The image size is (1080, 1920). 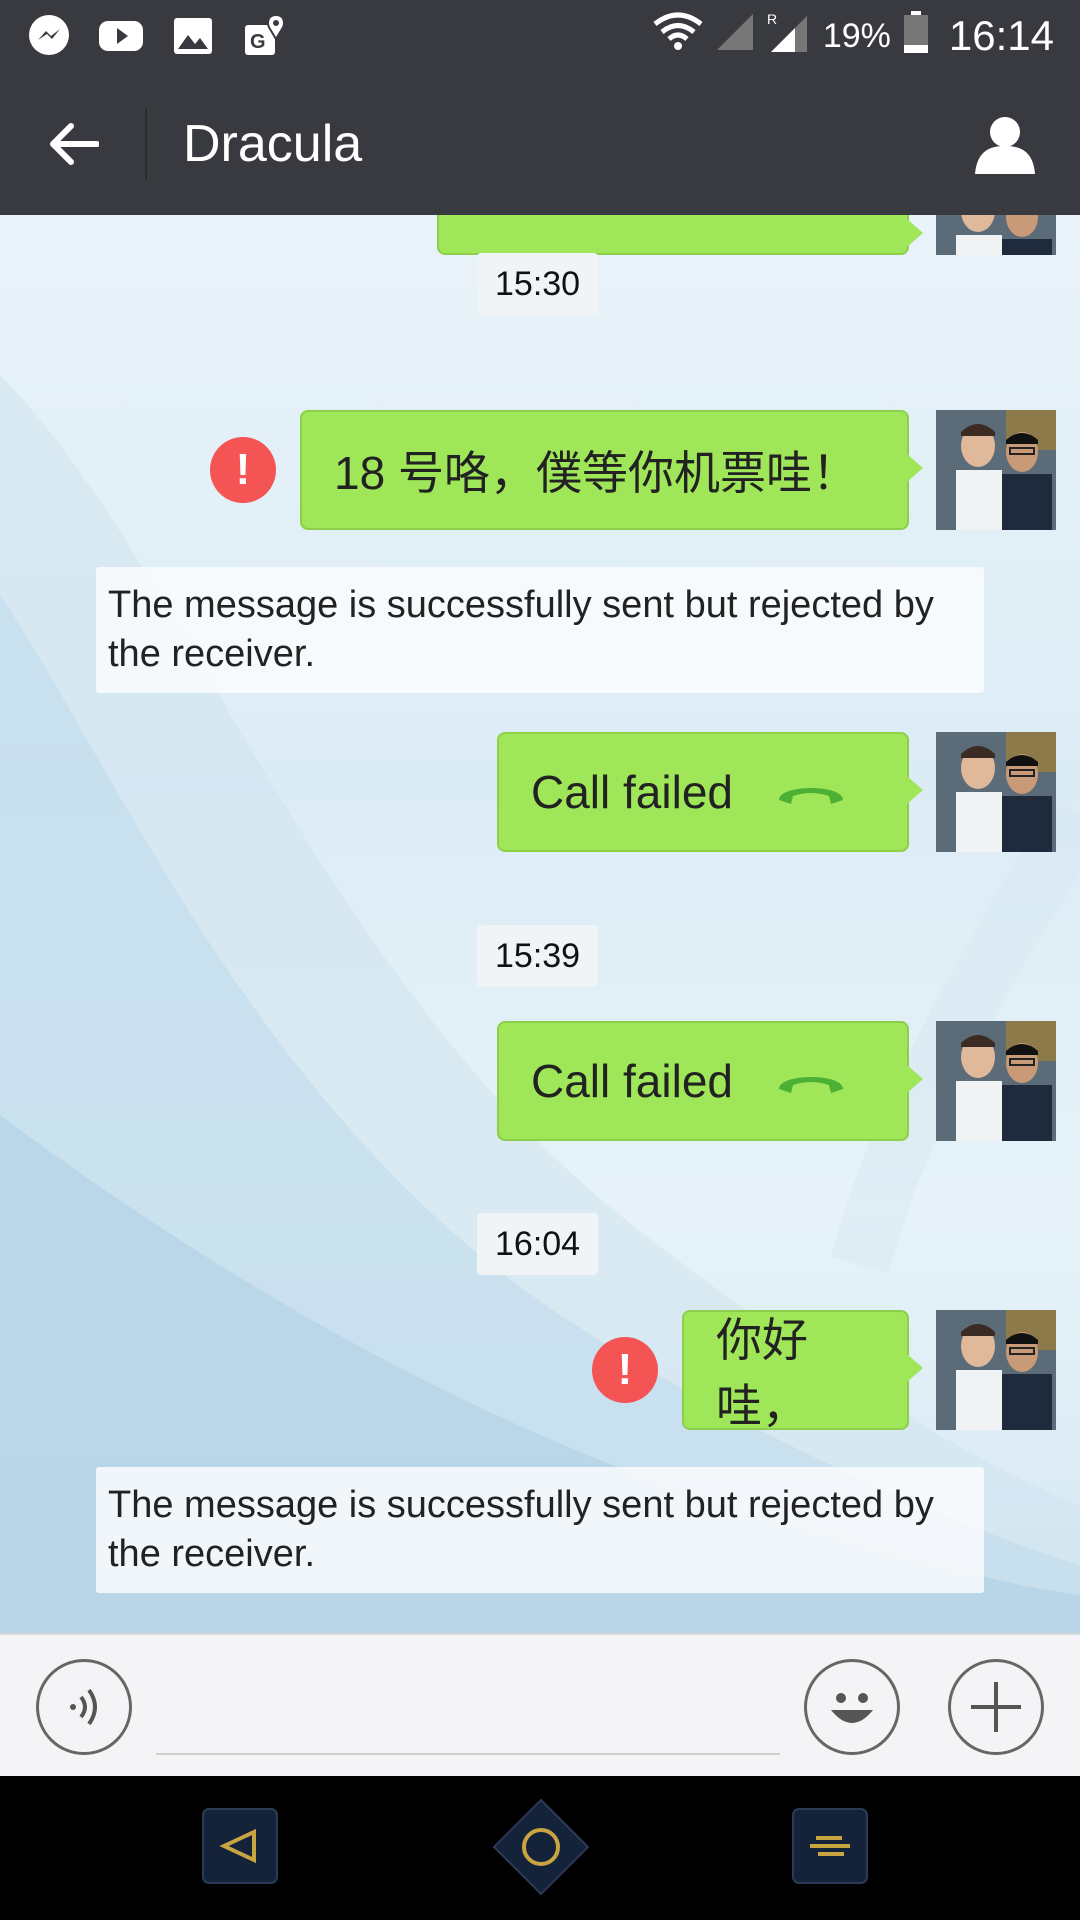 I want to click on emoji-button, so click(x=852, y=1707).